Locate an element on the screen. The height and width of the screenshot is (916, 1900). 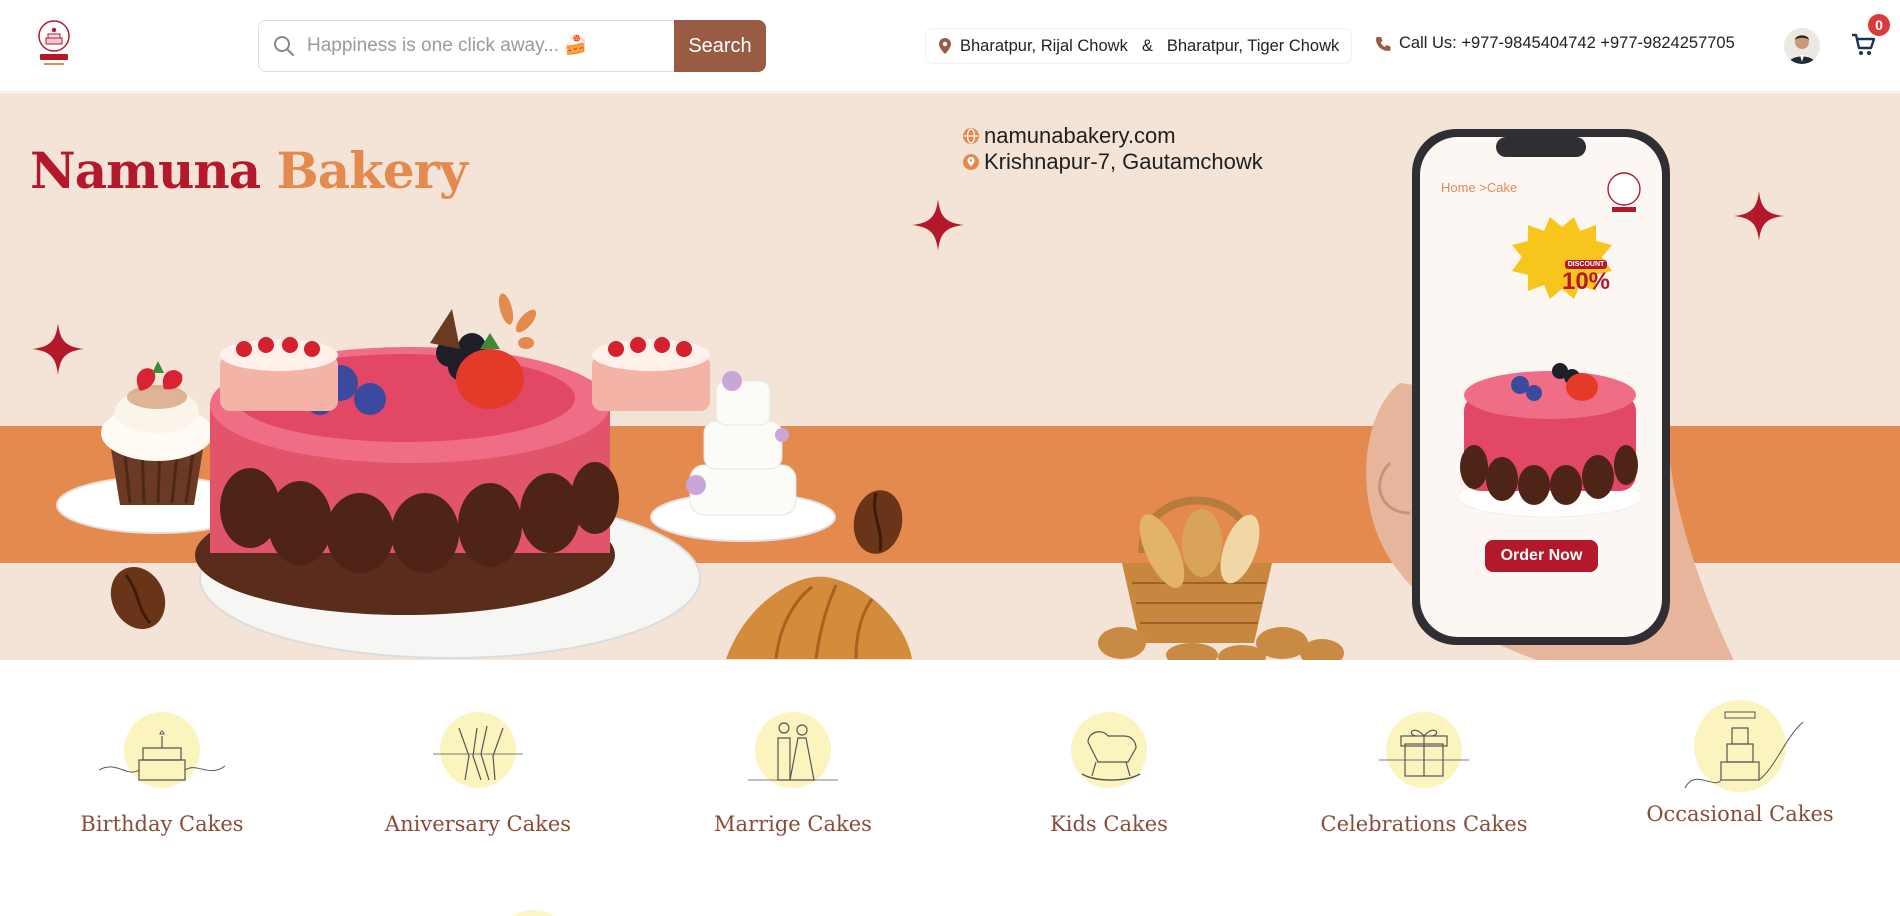
croissant-illustration is located at coordinates (819, 618).